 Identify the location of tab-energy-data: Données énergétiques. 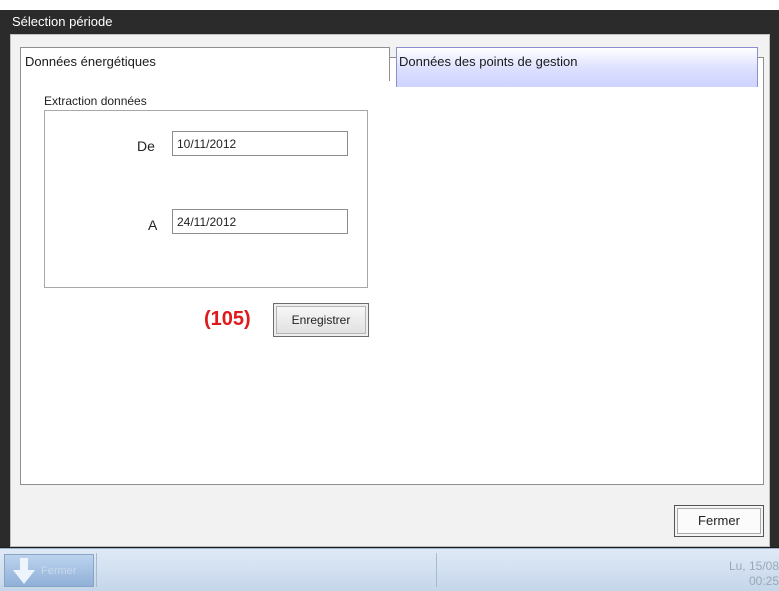
(205, 64).